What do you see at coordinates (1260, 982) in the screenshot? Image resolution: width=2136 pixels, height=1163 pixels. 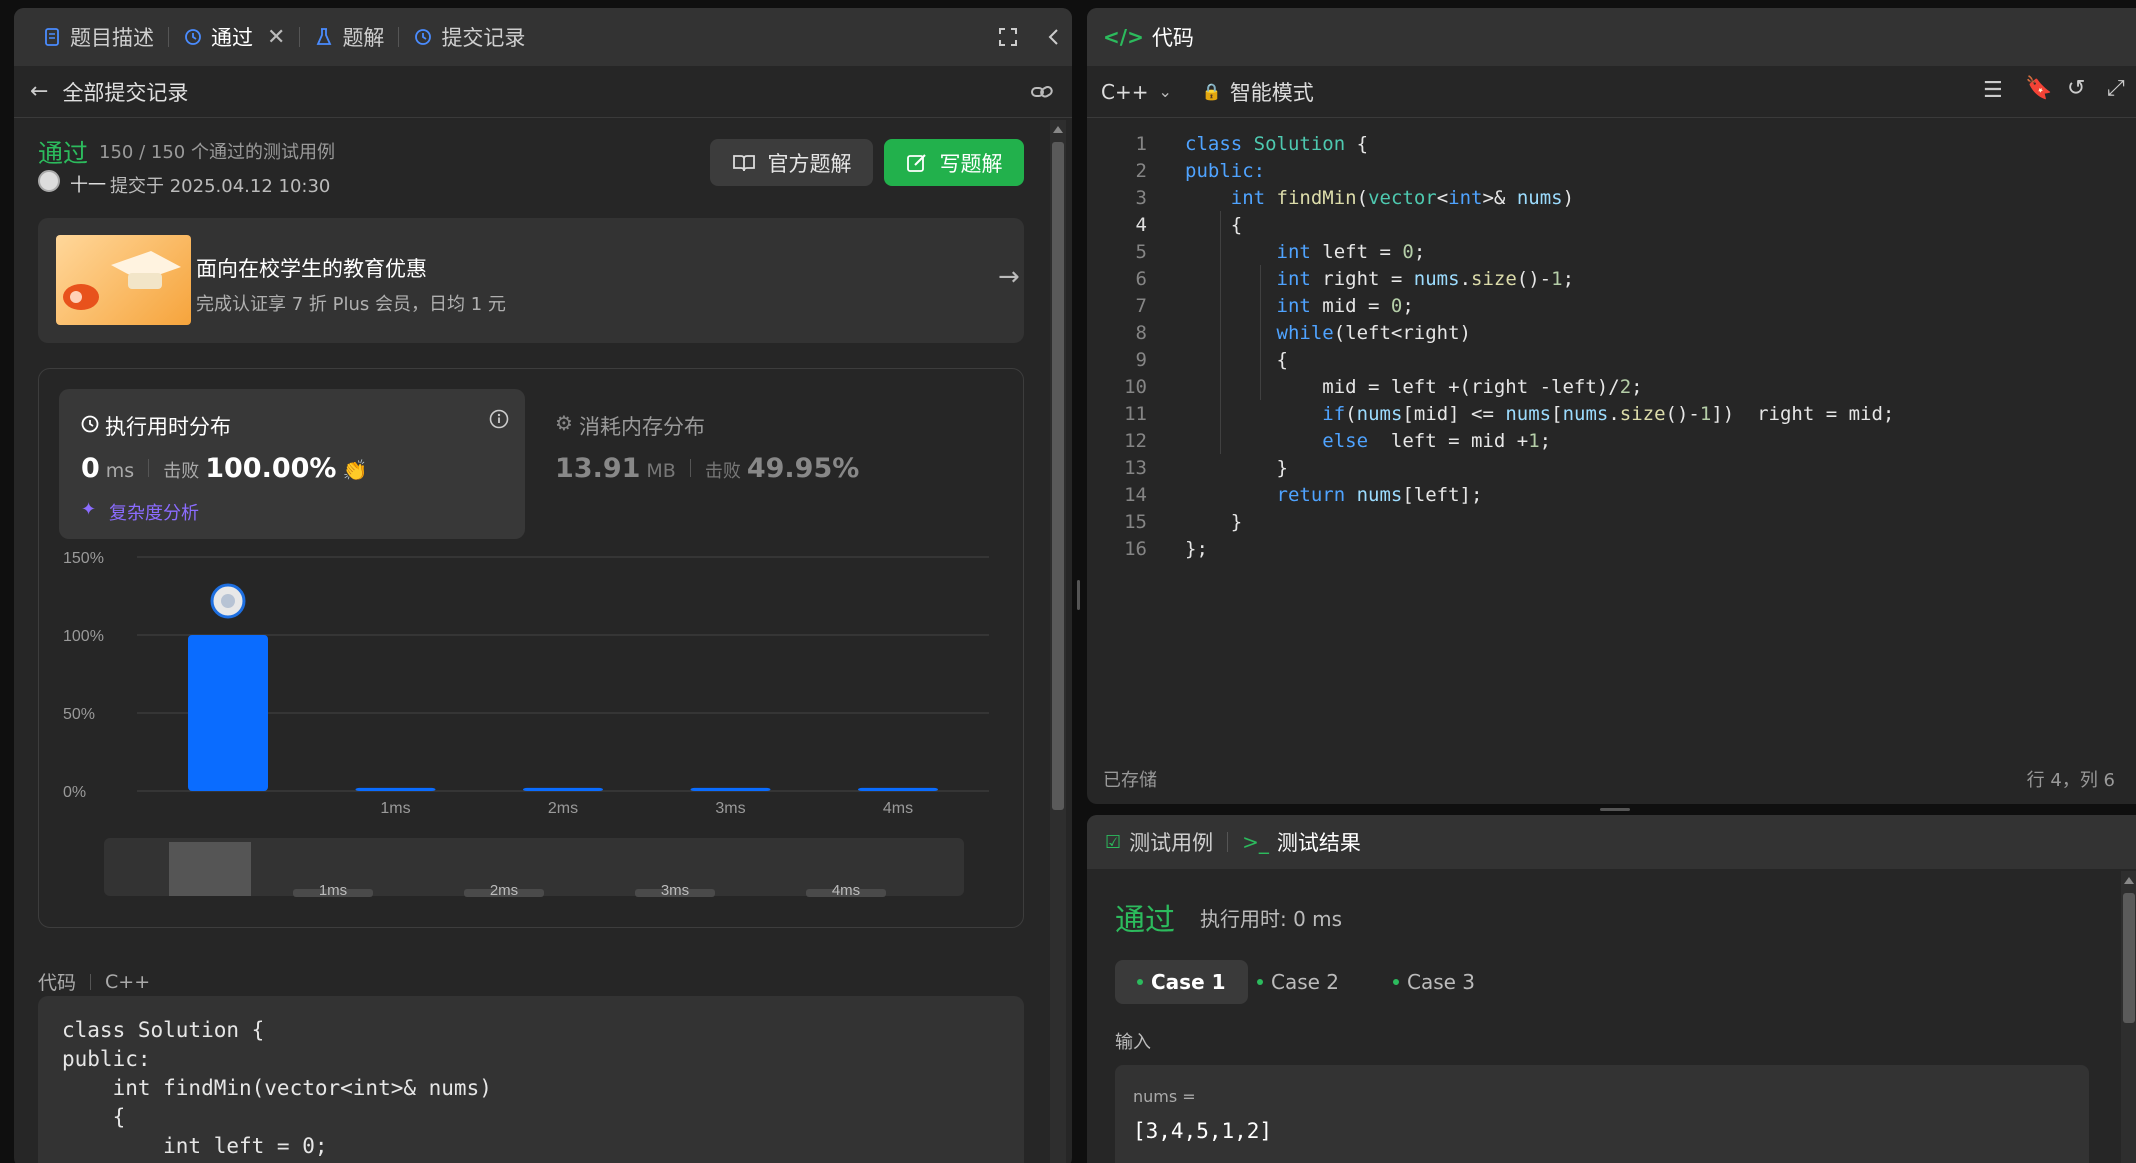 I see `pass-dot` at bounding box center [1260, 982].